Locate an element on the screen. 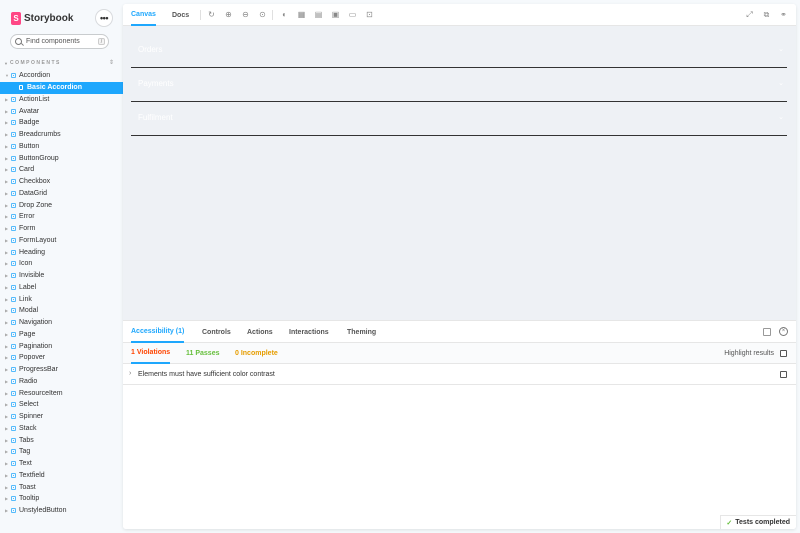 This screenshot has height=533, width=800. violation-checkbox is located at coordinates (783, 374).